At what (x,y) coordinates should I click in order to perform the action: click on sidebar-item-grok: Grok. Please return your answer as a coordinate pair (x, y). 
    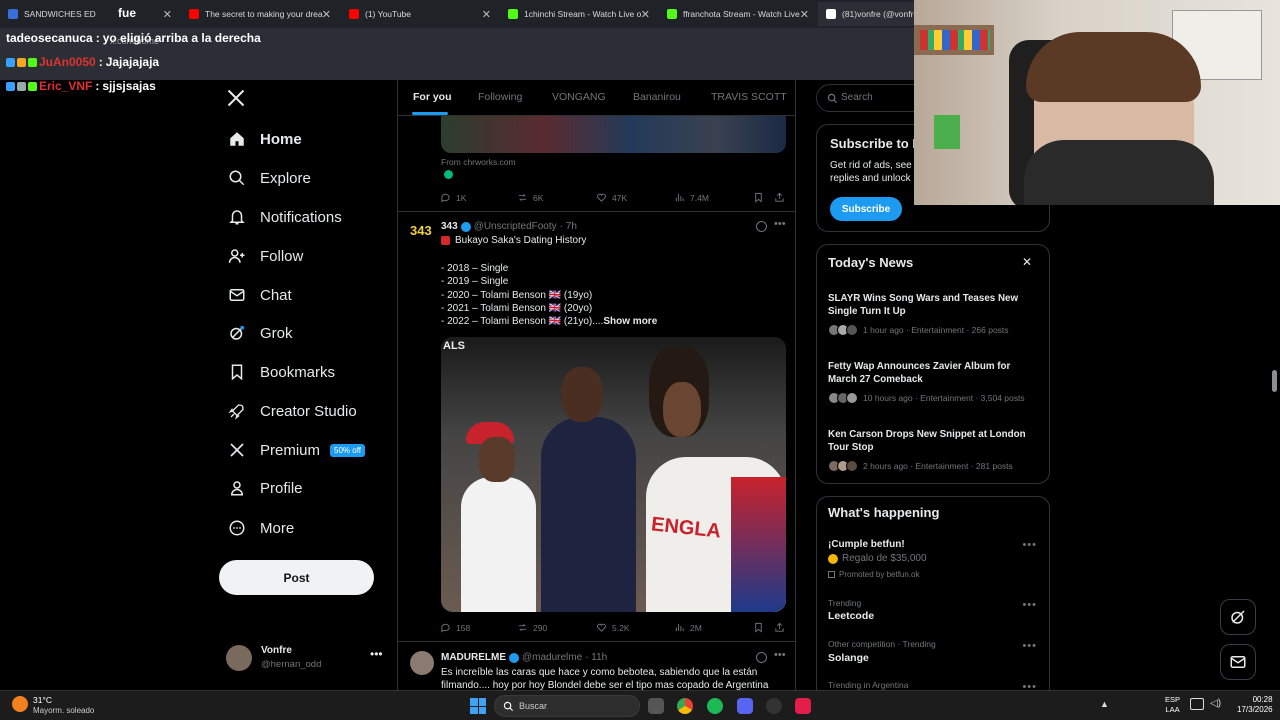
    Looking at the image, I should click on (260, 333).